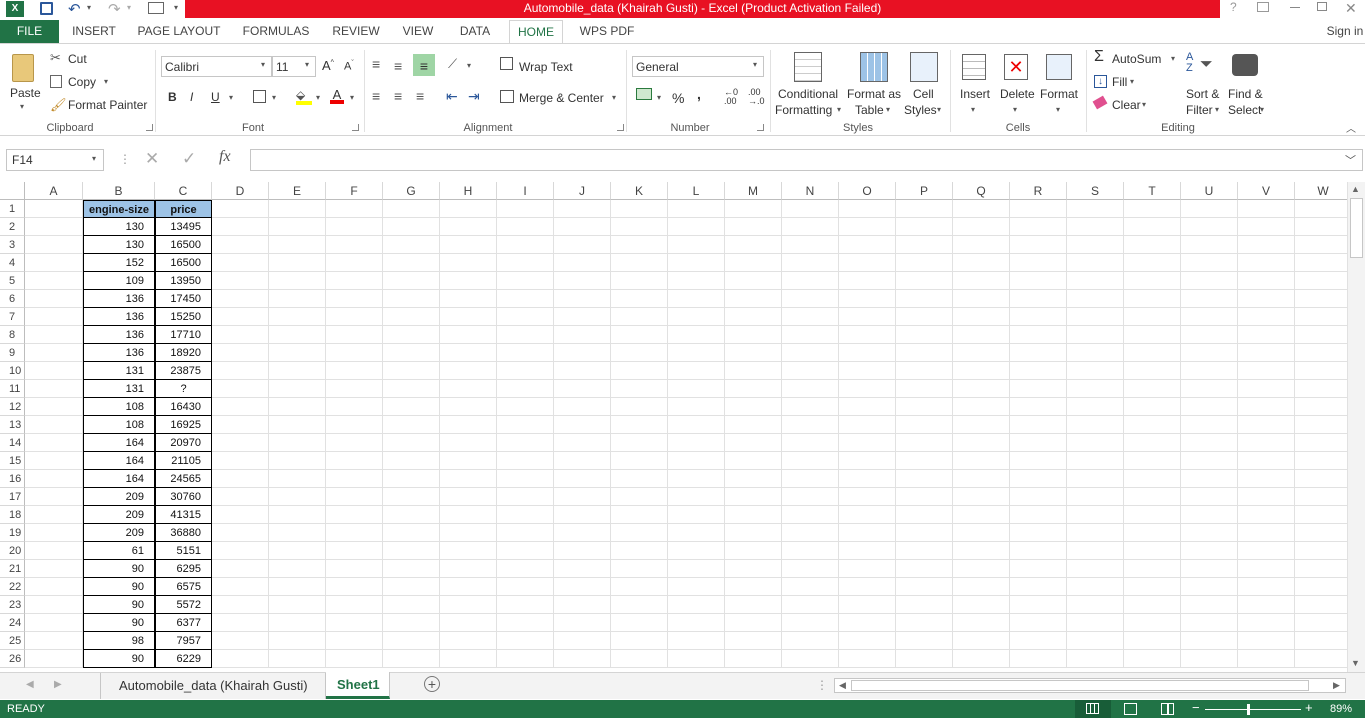 Image resolution: width=1365 pixels, height=718 pixels. Describe the element at coordinates (82, 82) in the screenshot. I see `copy-button: Copy` at that location.